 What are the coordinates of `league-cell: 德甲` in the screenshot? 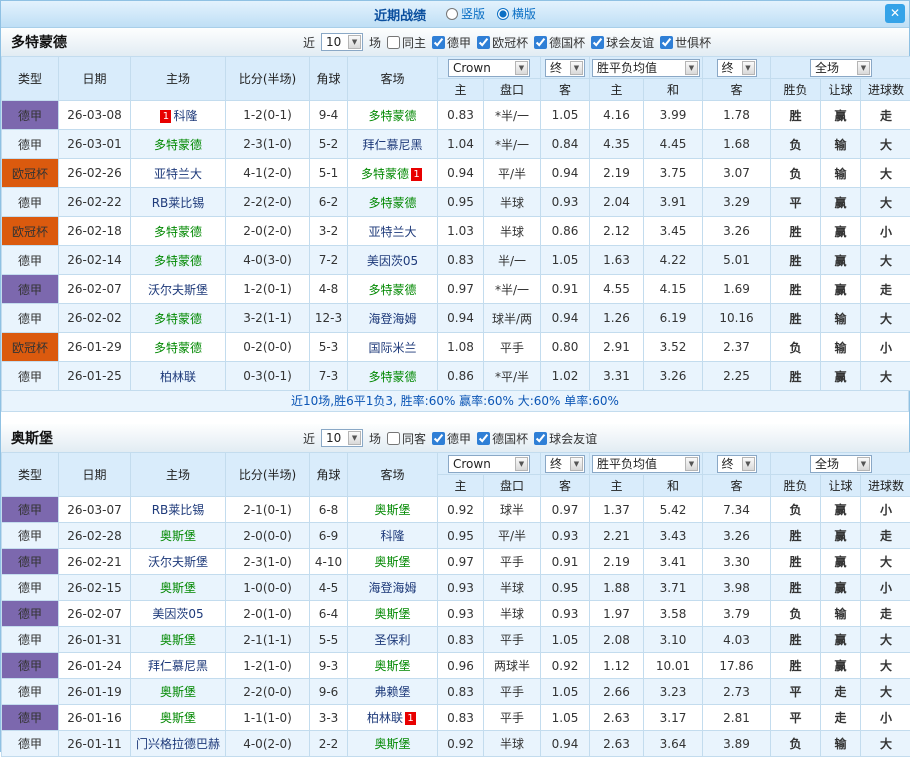 It's located at (30, 536).